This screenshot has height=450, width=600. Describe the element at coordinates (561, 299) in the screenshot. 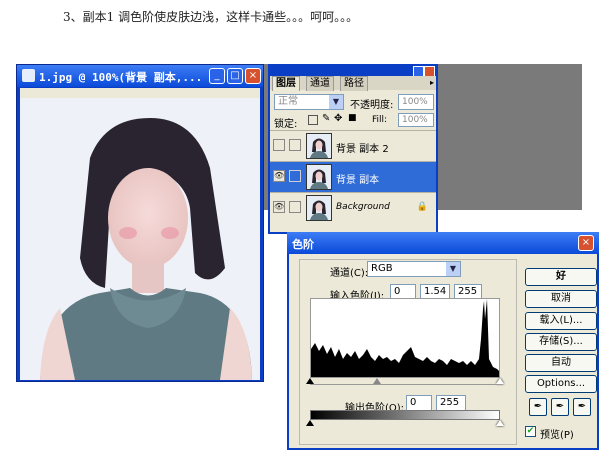

I see `cancel-button: 取消` at that location.